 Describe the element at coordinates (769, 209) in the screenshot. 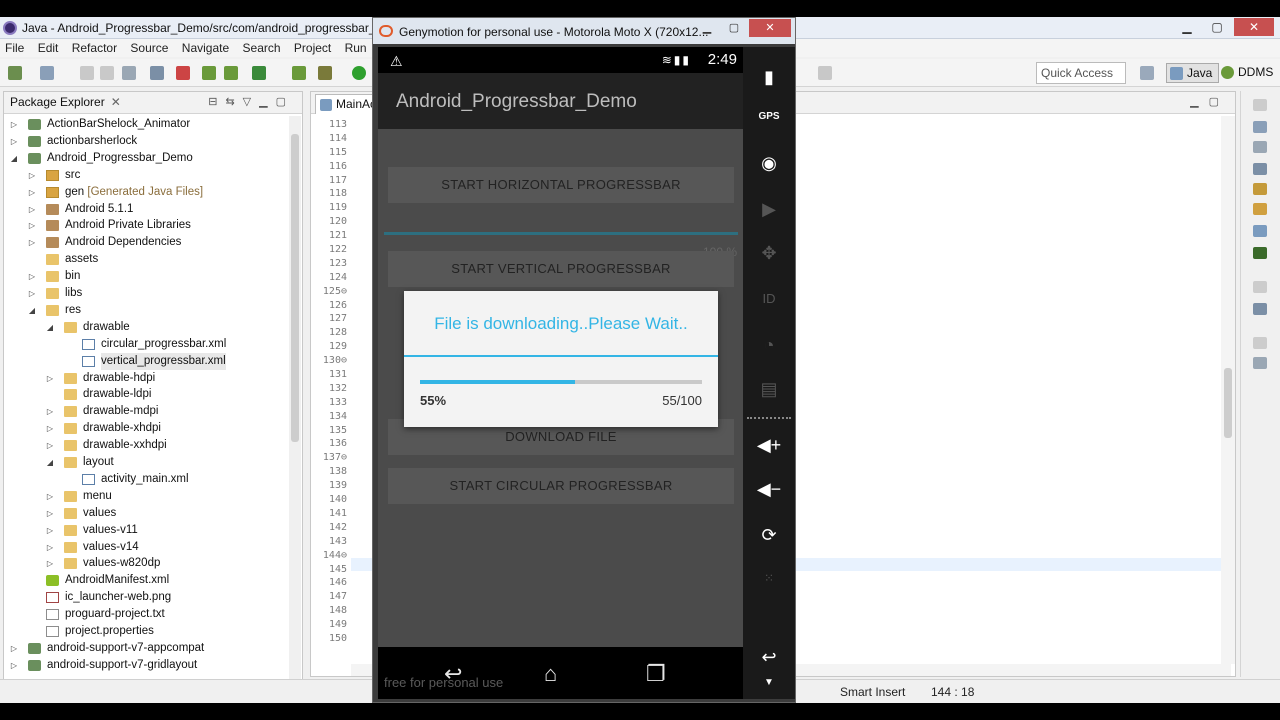

I see `video-icon: ▶` at that location.